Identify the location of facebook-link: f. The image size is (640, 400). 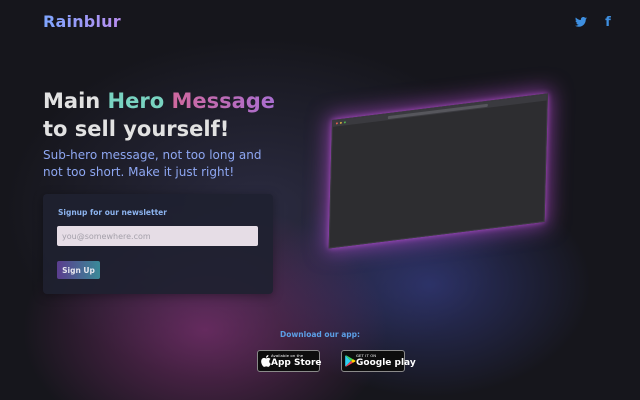
(608, 22).